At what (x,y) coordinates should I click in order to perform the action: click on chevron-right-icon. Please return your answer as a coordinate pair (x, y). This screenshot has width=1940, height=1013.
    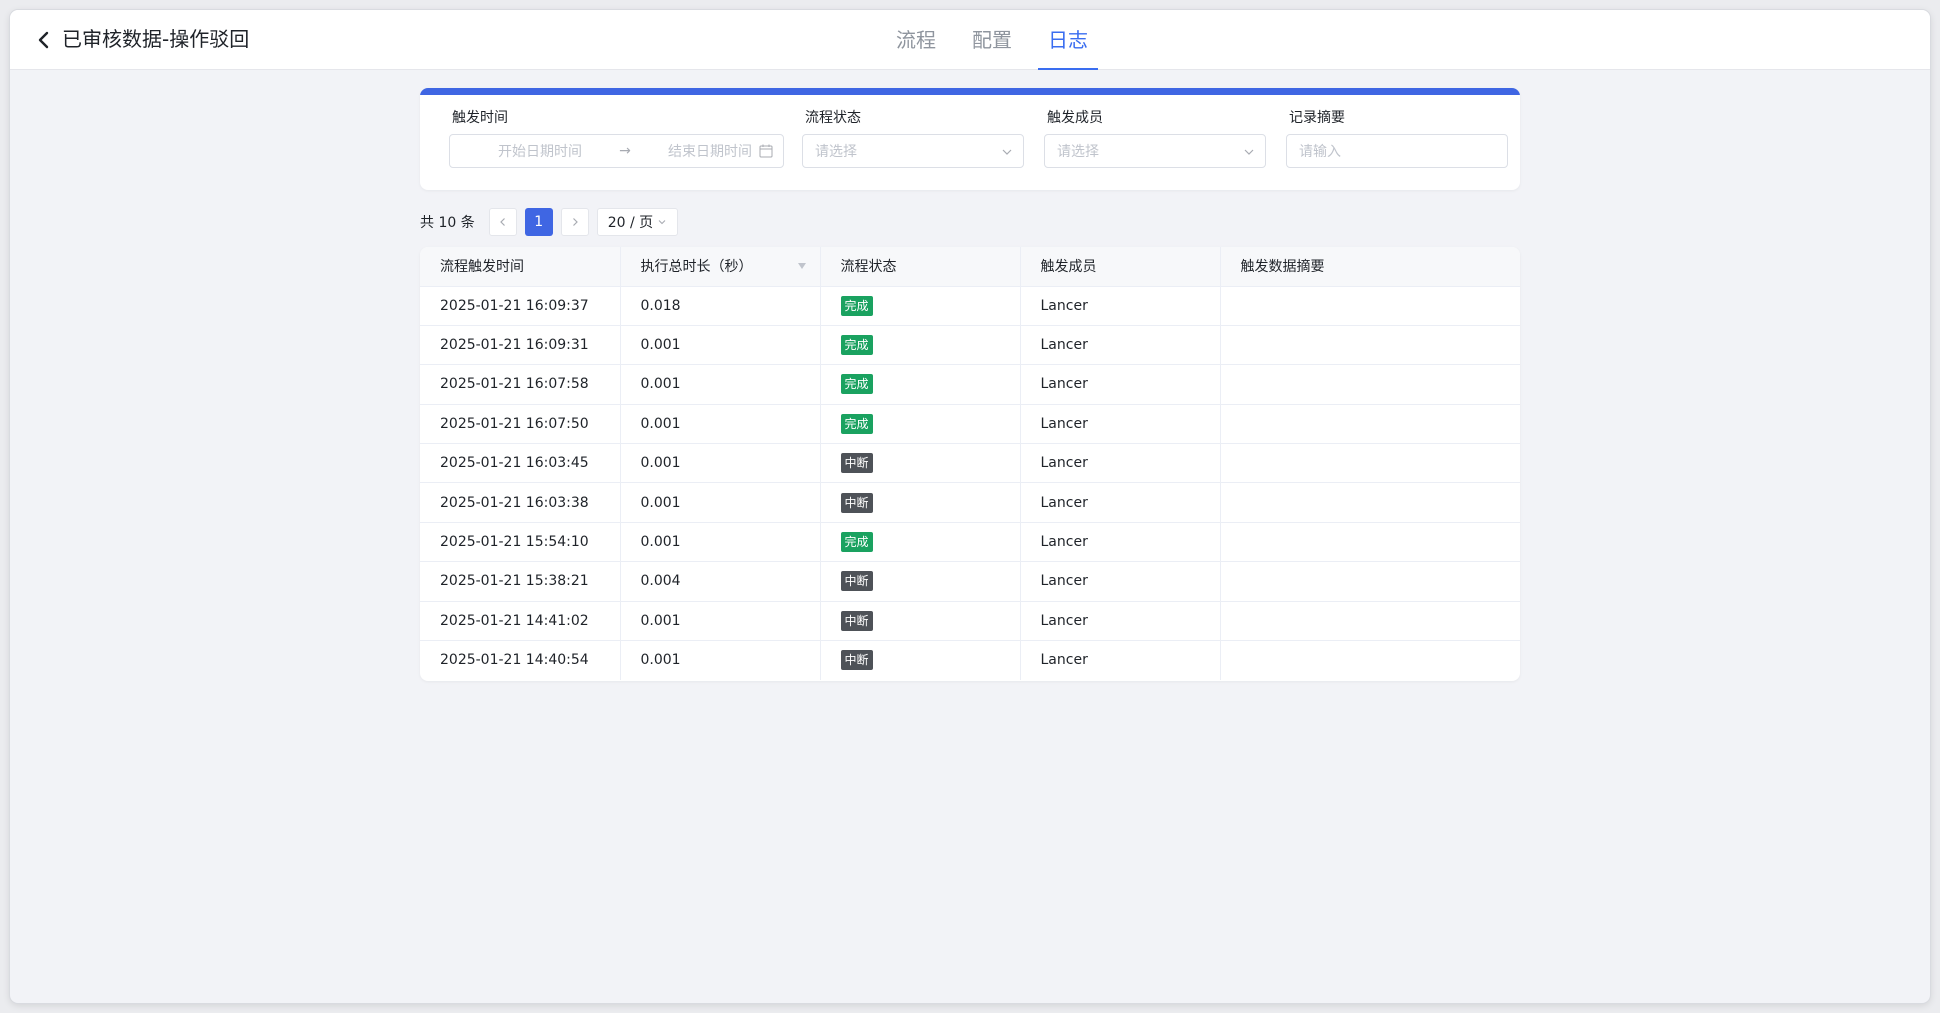
    Looking at the image, I should click on (575, 222).